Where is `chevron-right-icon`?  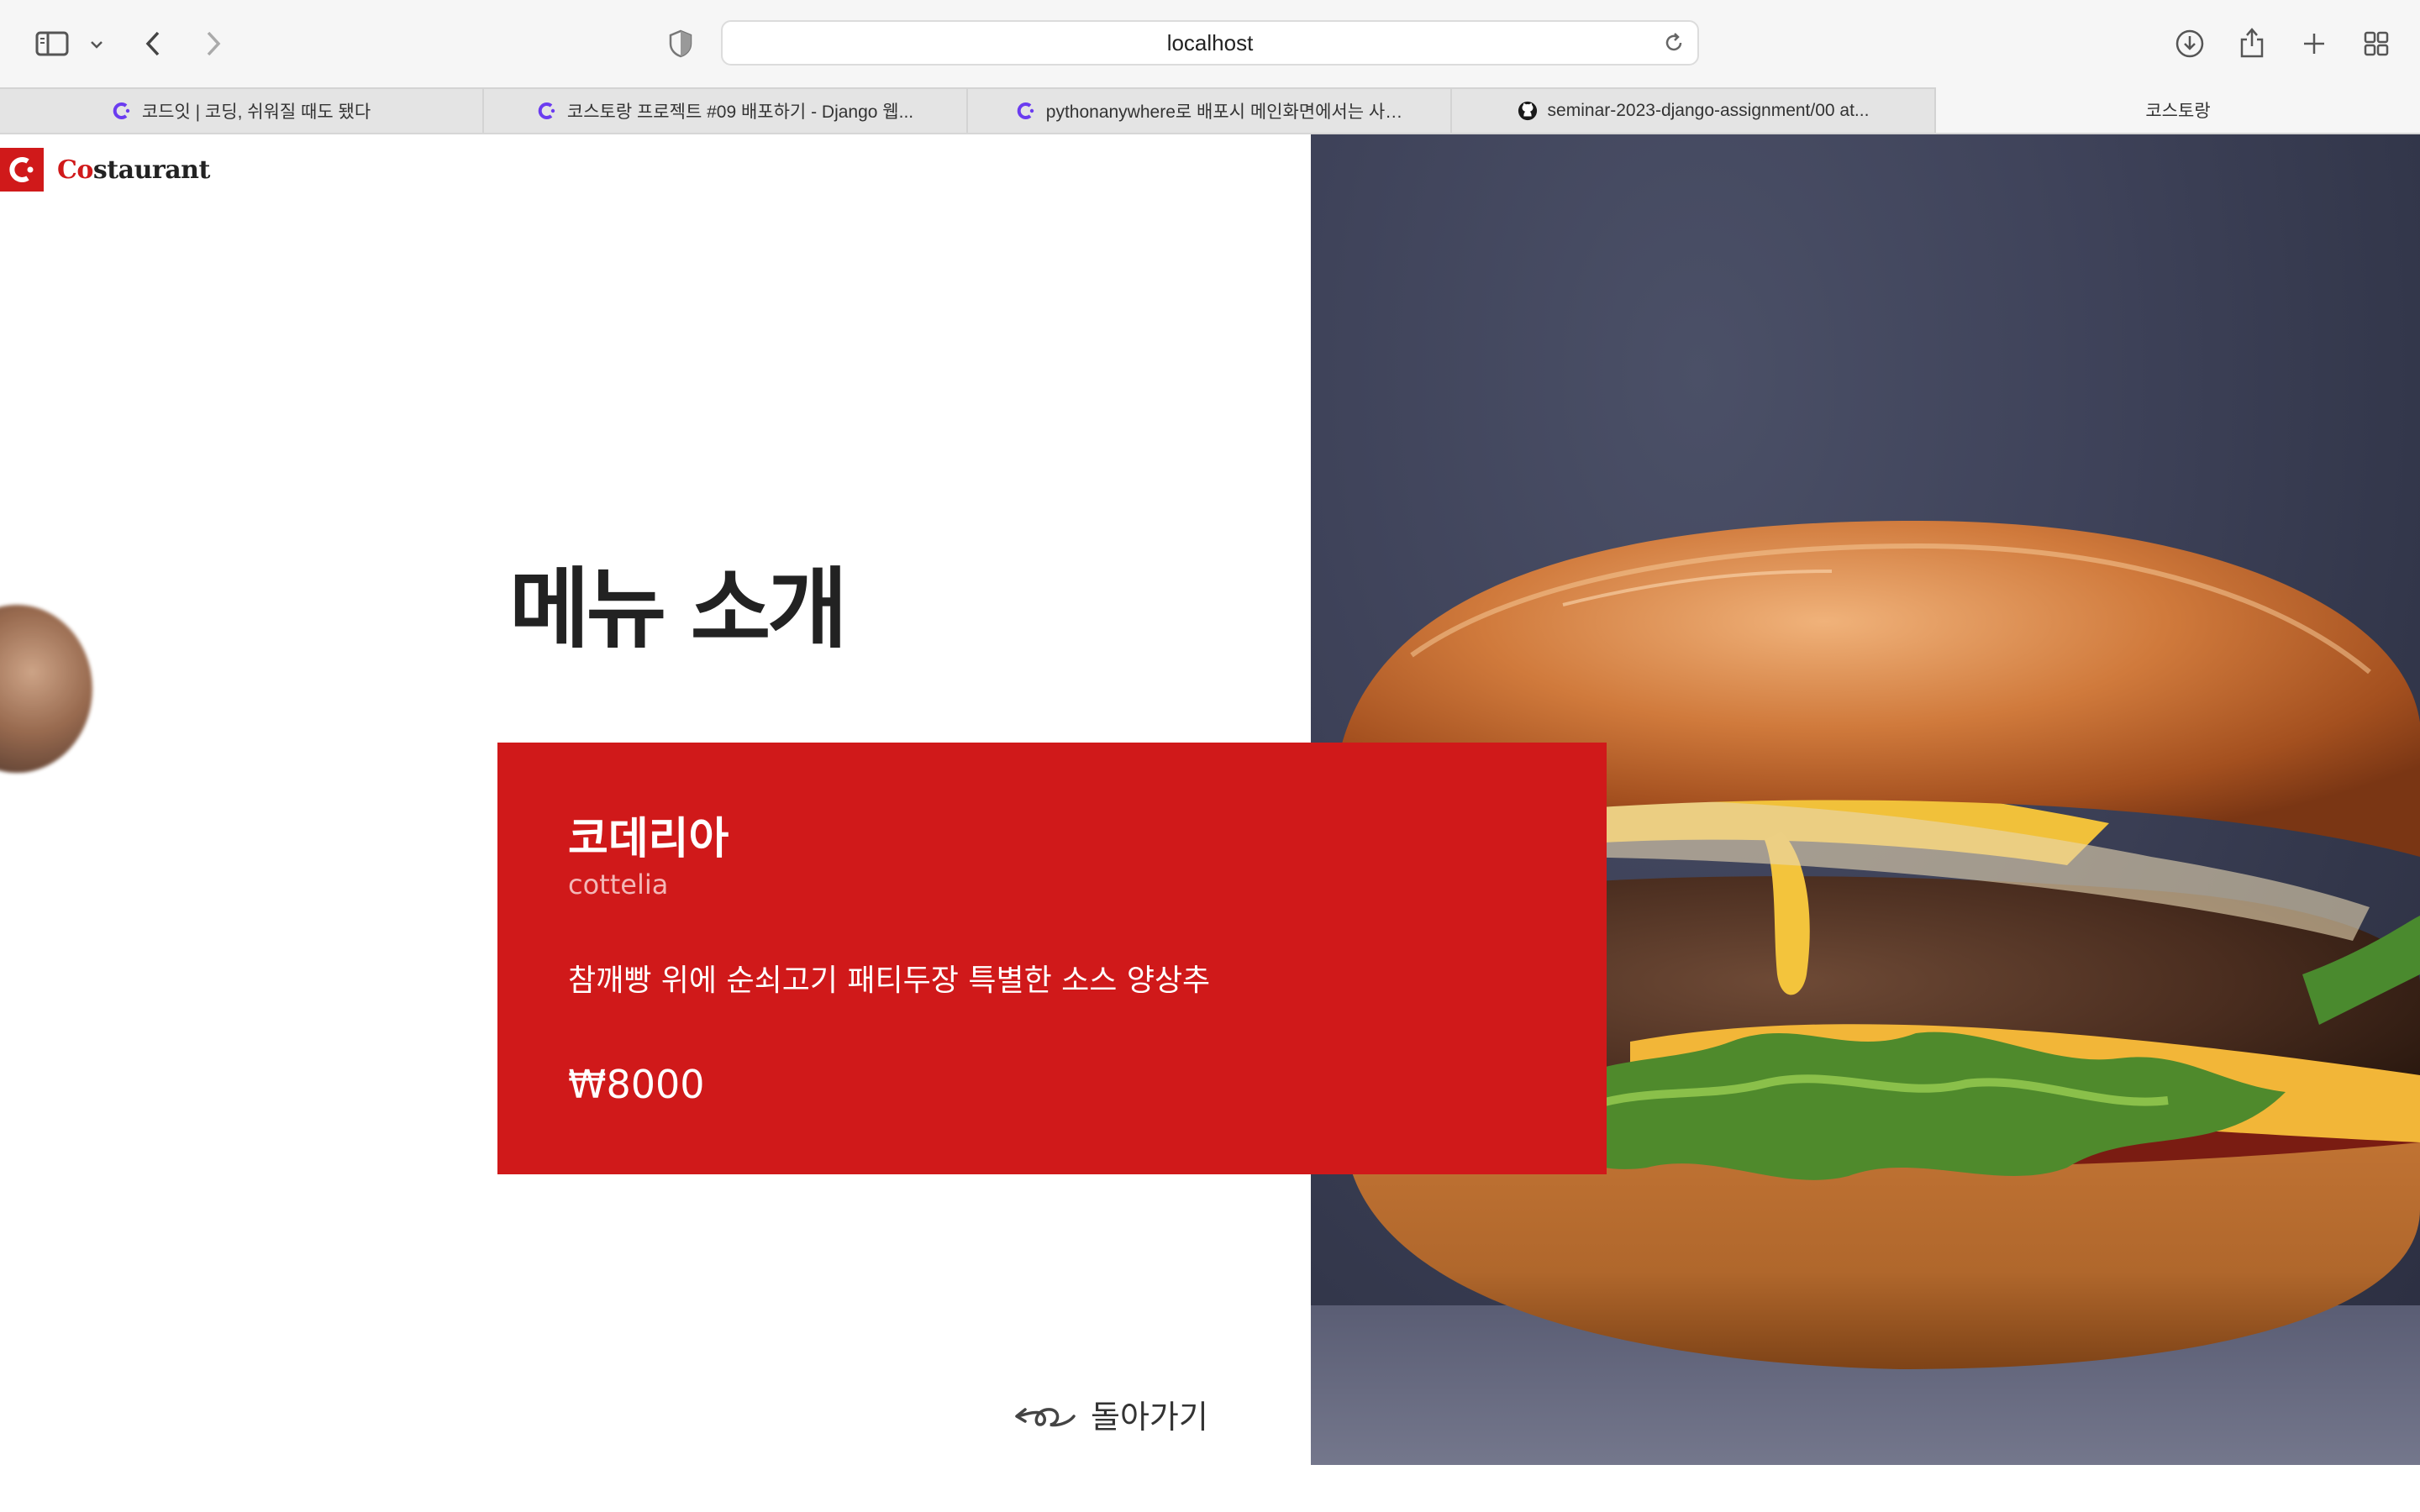 chevron-right-icon is located at coordinates (214, 43).